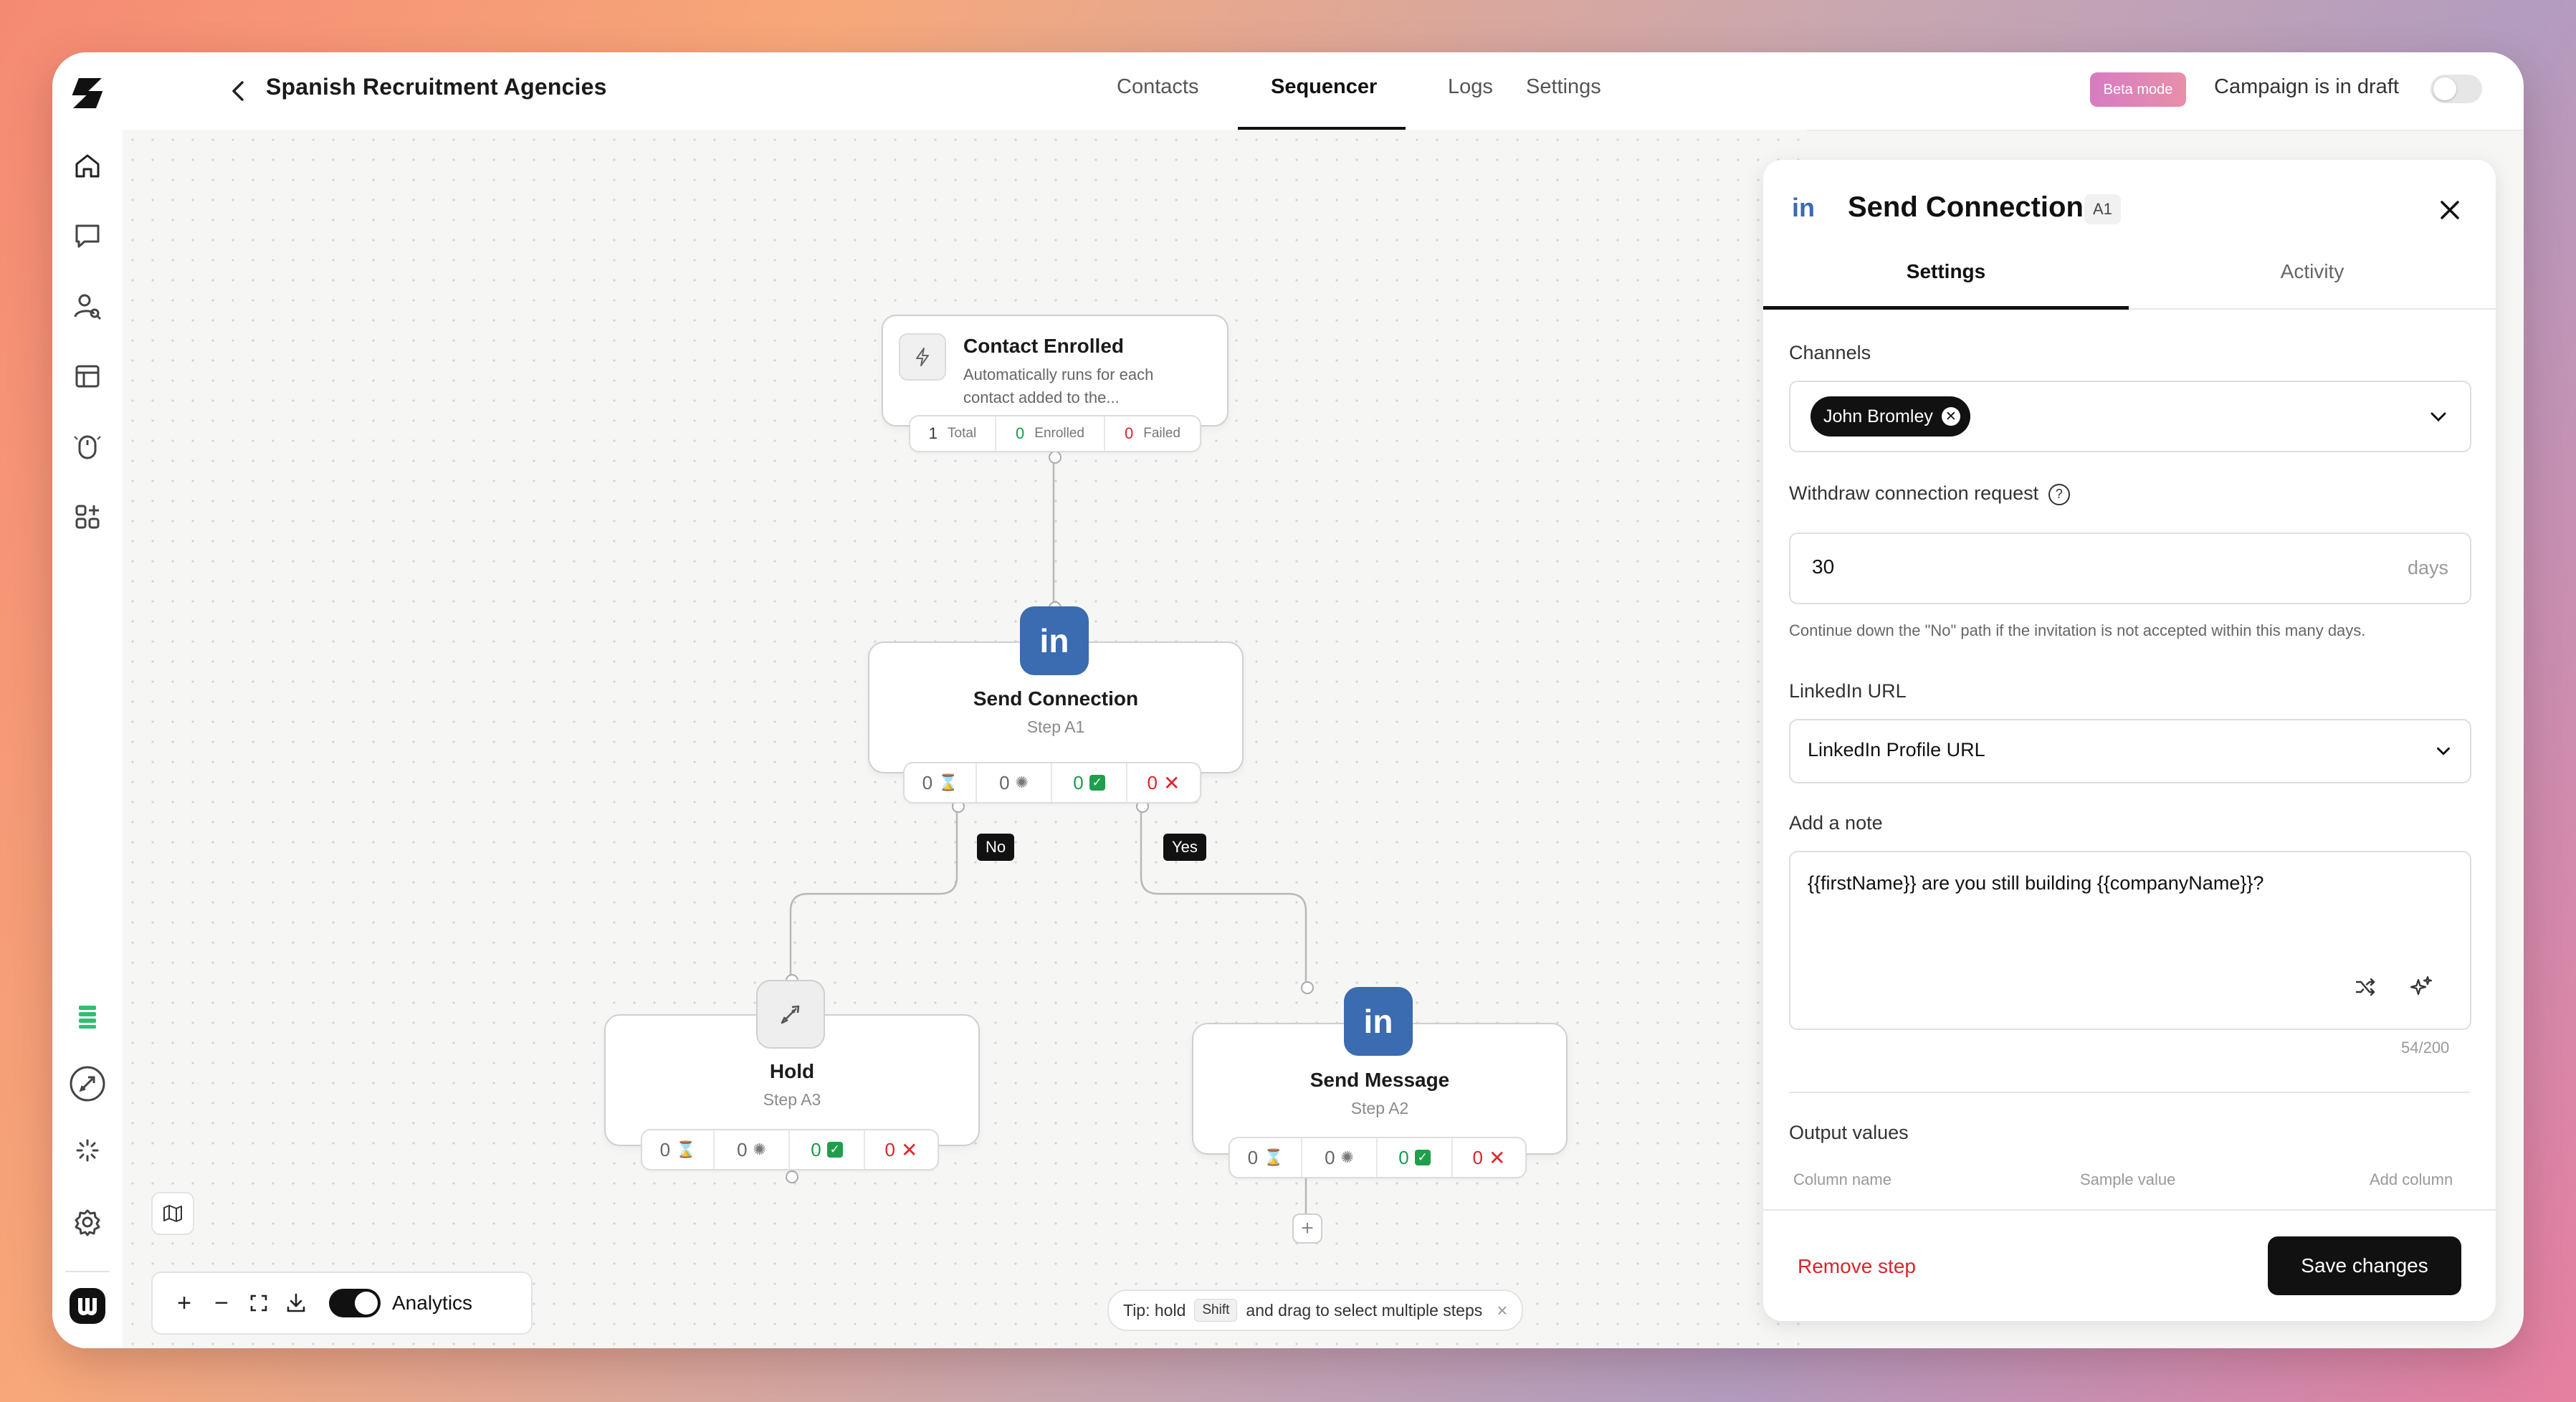 This screenshot has height=1402, width=2576. I want to click on tab-settings: Settings, so click(1563, 87).